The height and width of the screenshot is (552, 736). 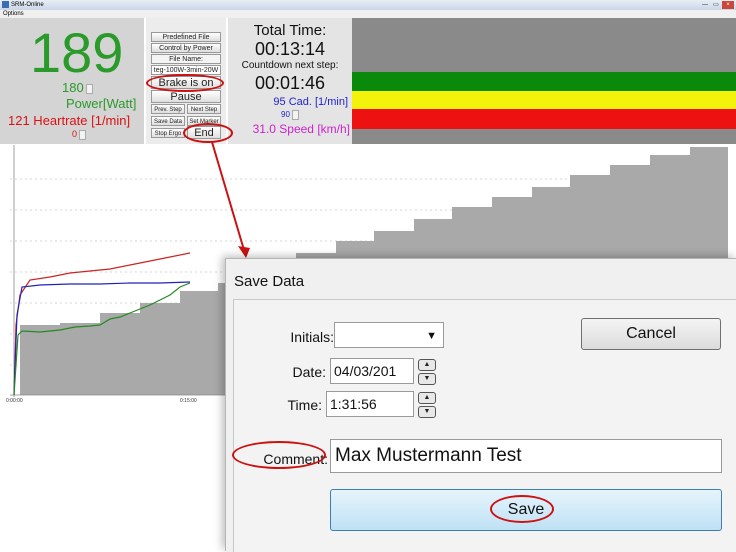 What do you see at coordinates (269, 281) in the screenshot?
I see `dialog-title: Save Data` at bounding box center [269, 281].